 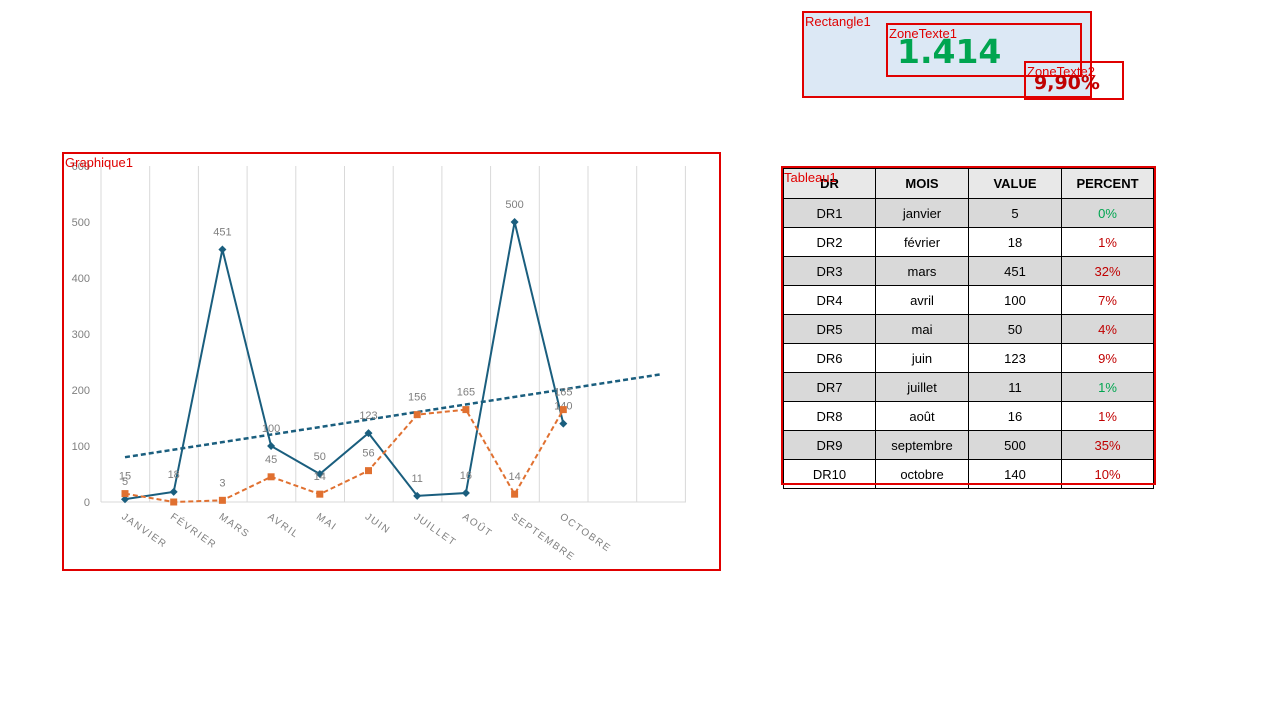 I want to click on data-label: 123, so click(x=368, y=416).